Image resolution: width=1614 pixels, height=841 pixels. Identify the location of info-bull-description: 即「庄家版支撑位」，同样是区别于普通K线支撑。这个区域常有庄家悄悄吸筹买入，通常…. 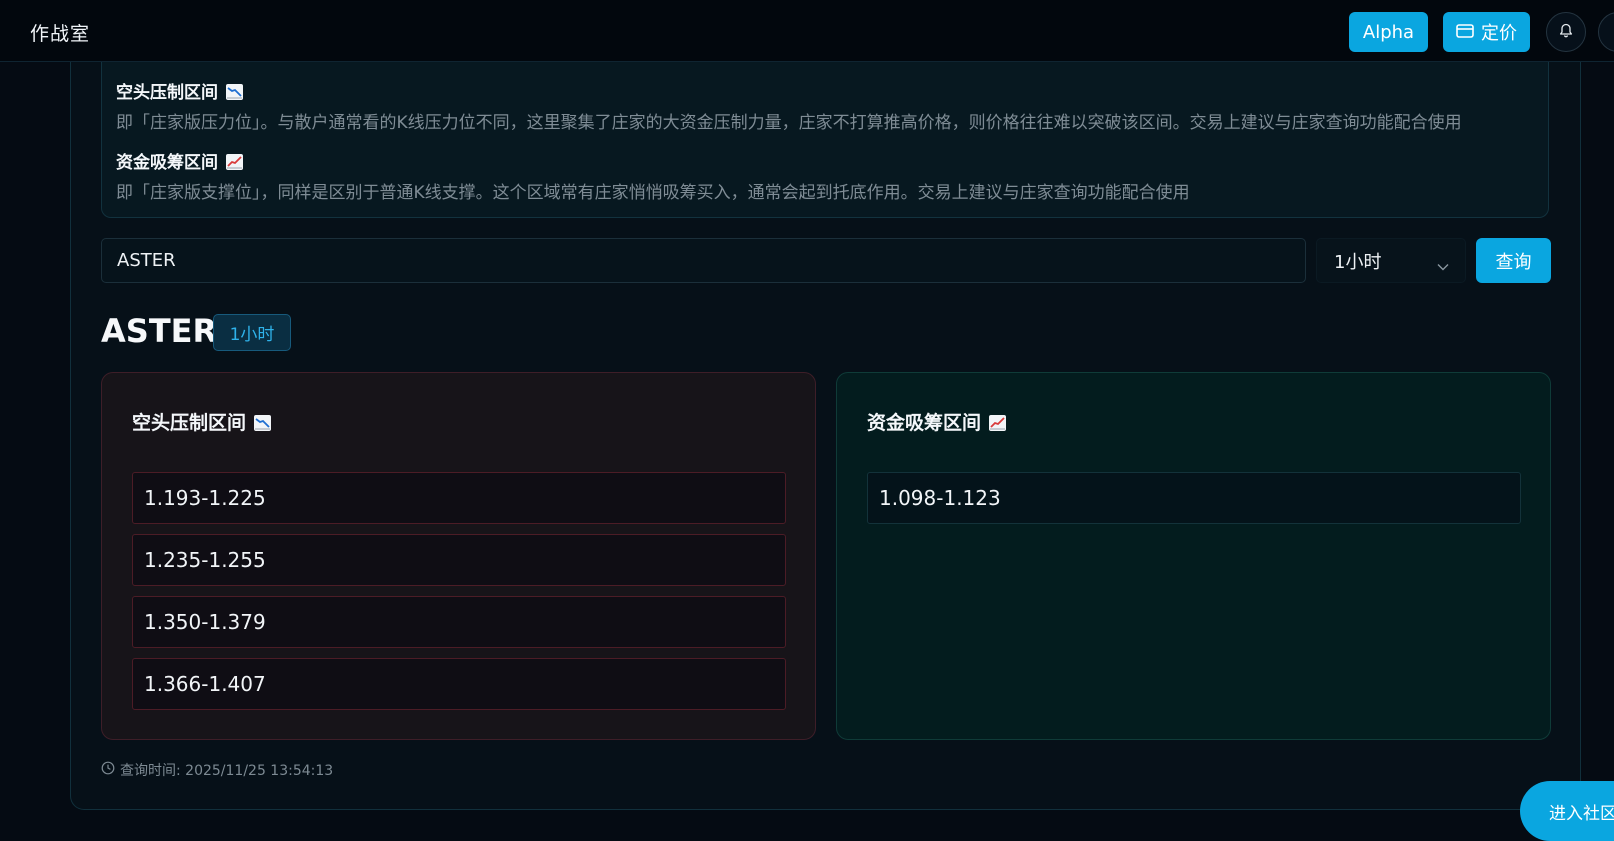
(653, 193).